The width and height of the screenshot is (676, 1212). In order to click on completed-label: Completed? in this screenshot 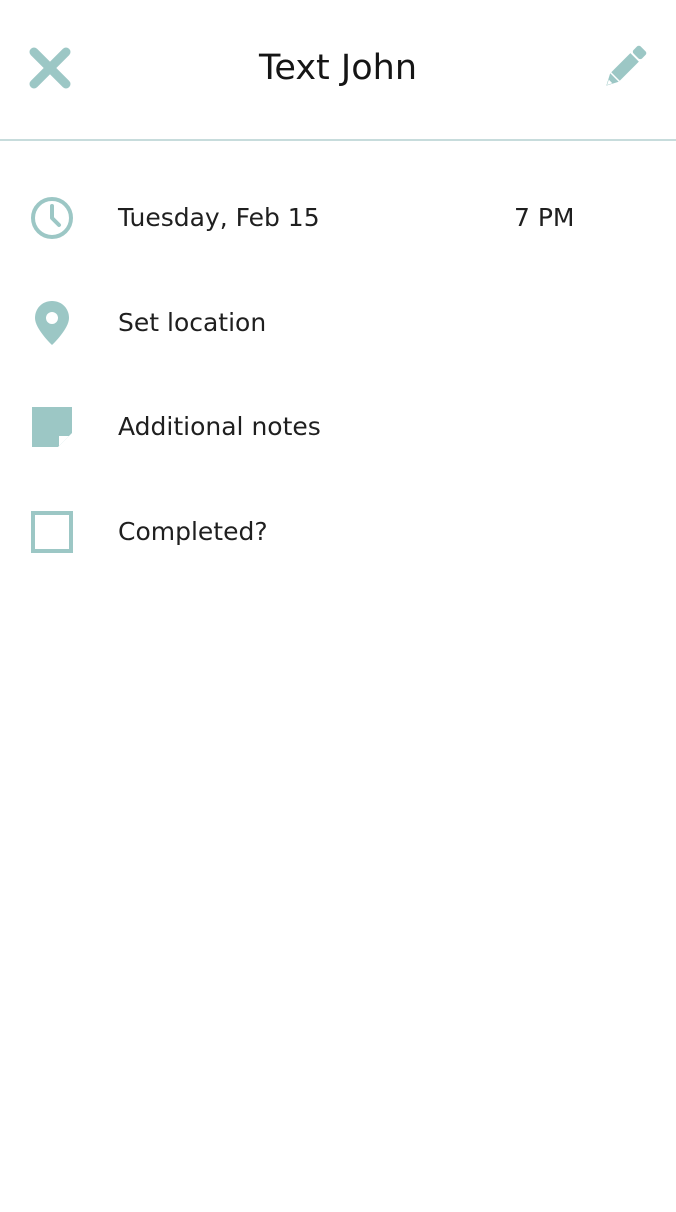, I will do `click(193, 531)`.